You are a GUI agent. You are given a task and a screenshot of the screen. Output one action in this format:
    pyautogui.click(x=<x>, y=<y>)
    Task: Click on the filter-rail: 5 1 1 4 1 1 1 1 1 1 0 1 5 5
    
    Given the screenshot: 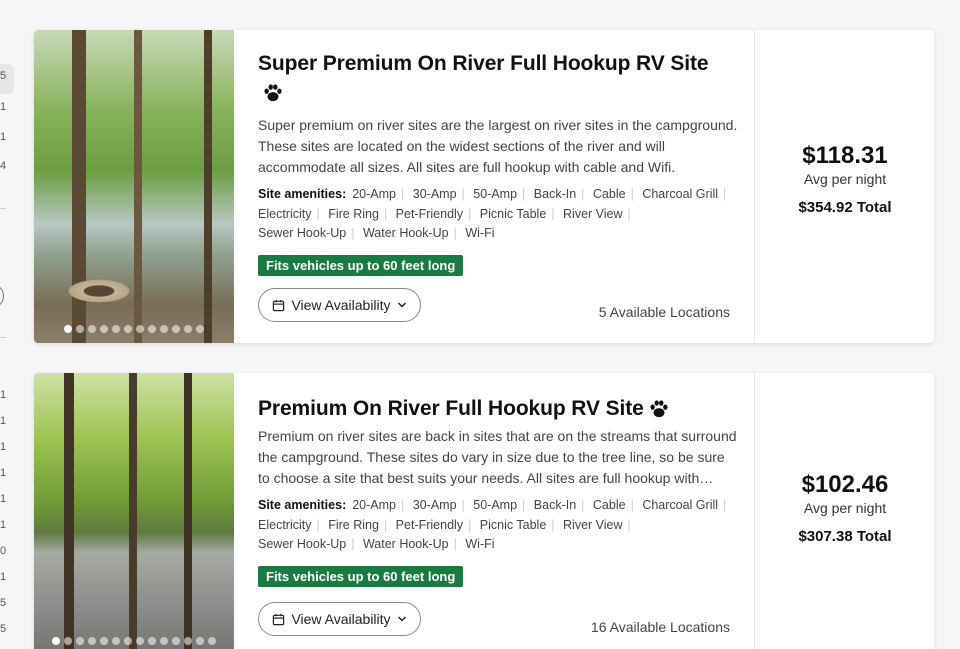 What is the action you would take?
    pyautogui.click(x=10, y=324)
    